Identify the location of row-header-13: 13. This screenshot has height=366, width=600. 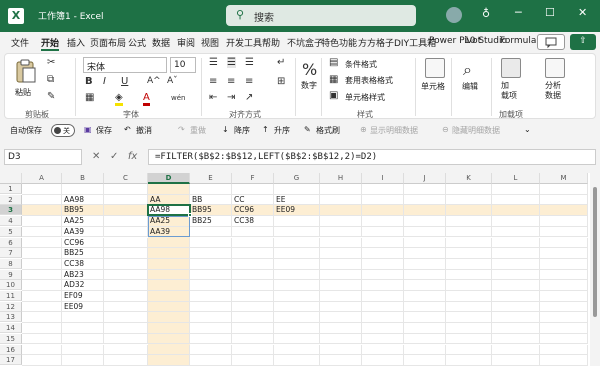
(11, 317).